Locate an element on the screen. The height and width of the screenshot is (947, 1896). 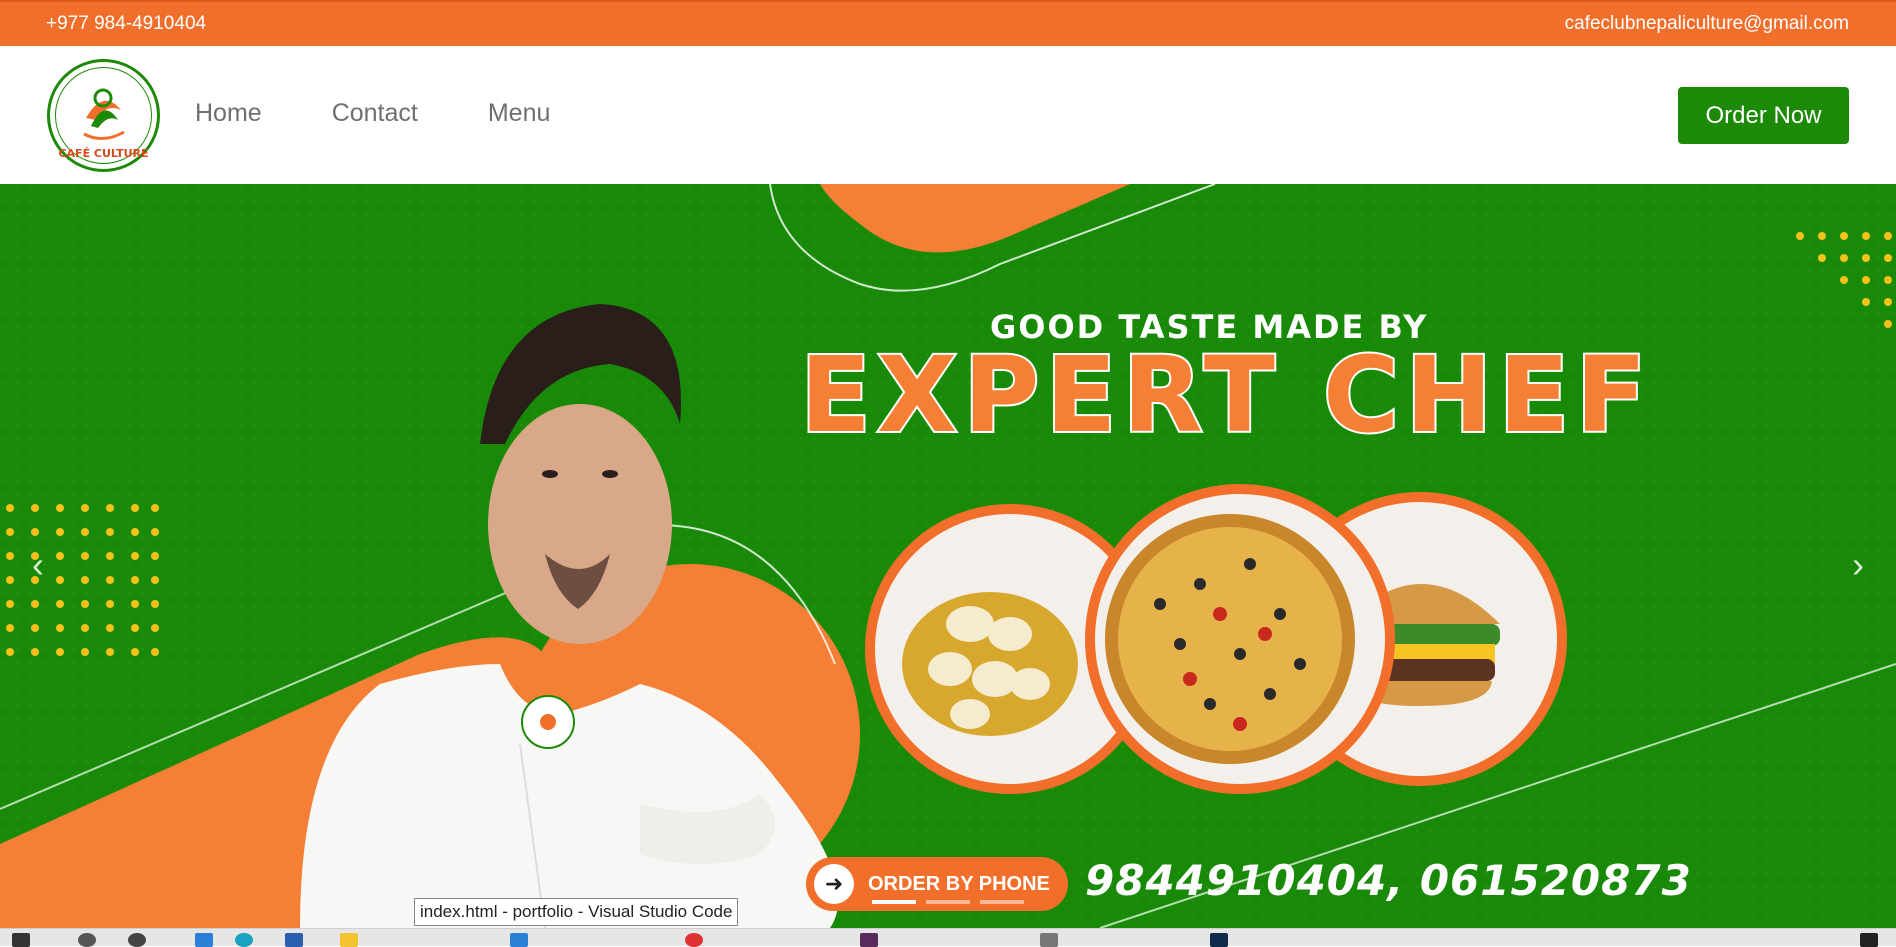
email-address: cafeclubnepaliculture@gmail.com is located at coordinates (1707, 24).